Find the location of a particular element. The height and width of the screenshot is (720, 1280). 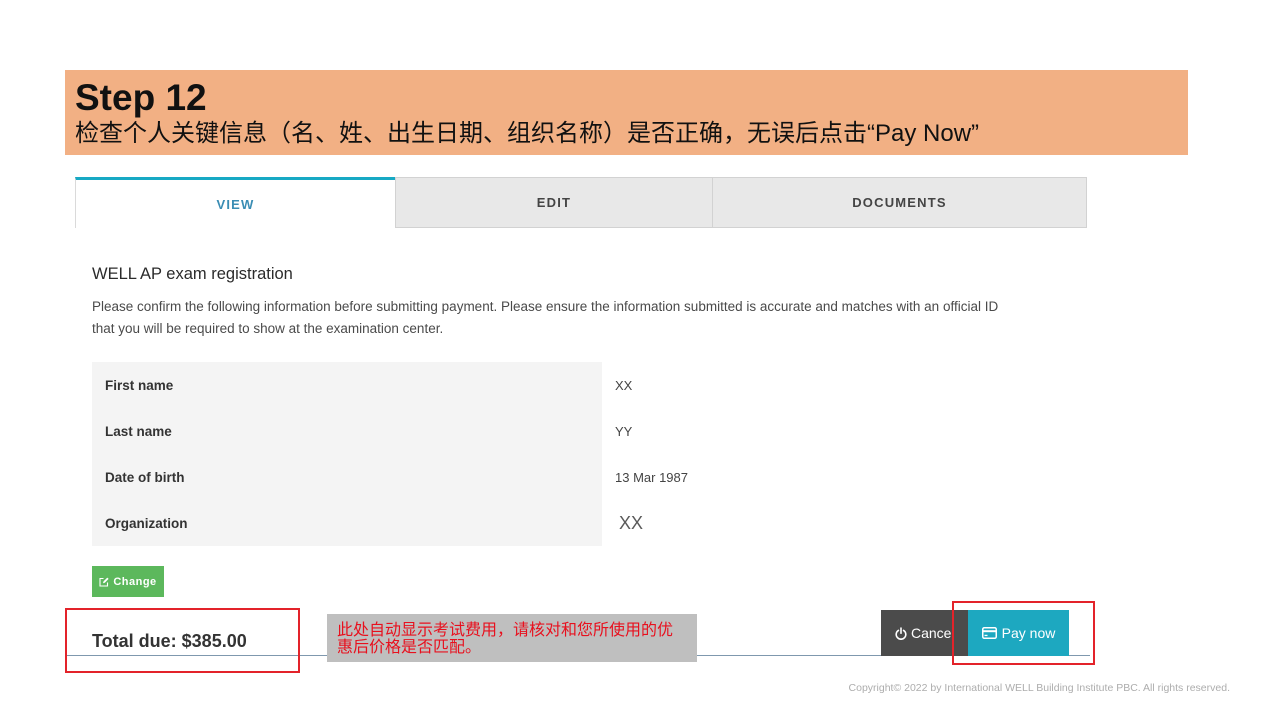

pay-now-button: Pay now is located at coordinates (1018, 633).